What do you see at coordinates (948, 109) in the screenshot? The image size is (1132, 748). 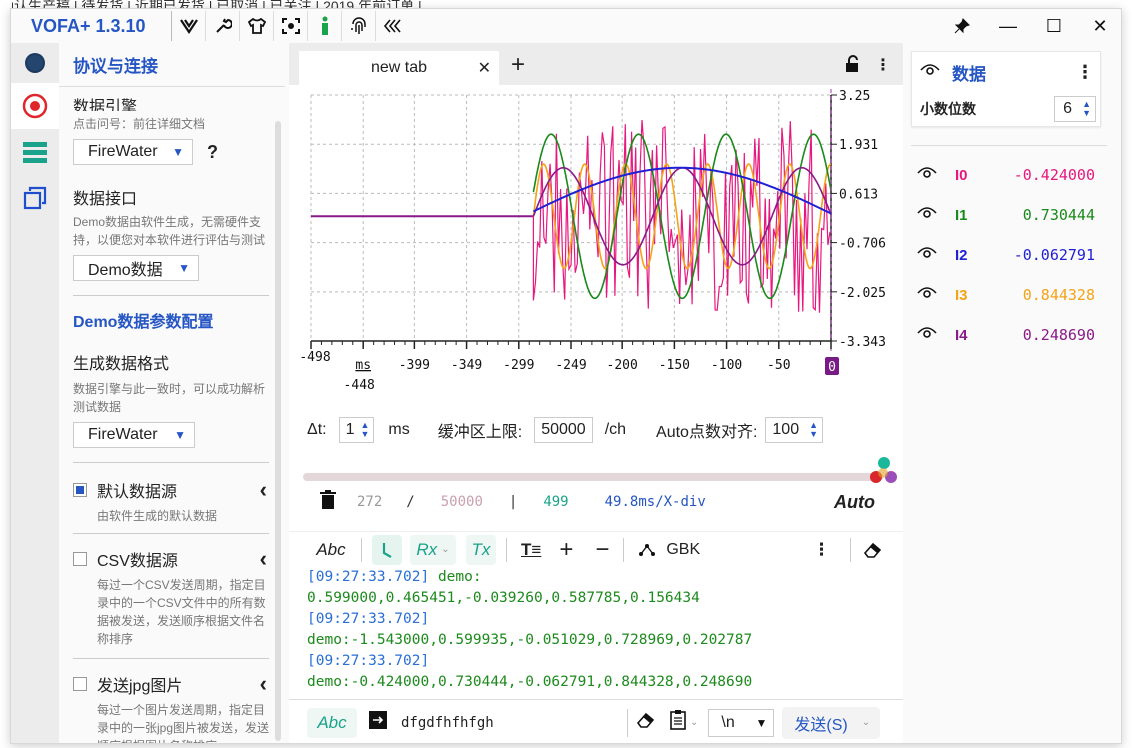 I see `decimals-label: 小数位数` at bounding box center [948, 109].